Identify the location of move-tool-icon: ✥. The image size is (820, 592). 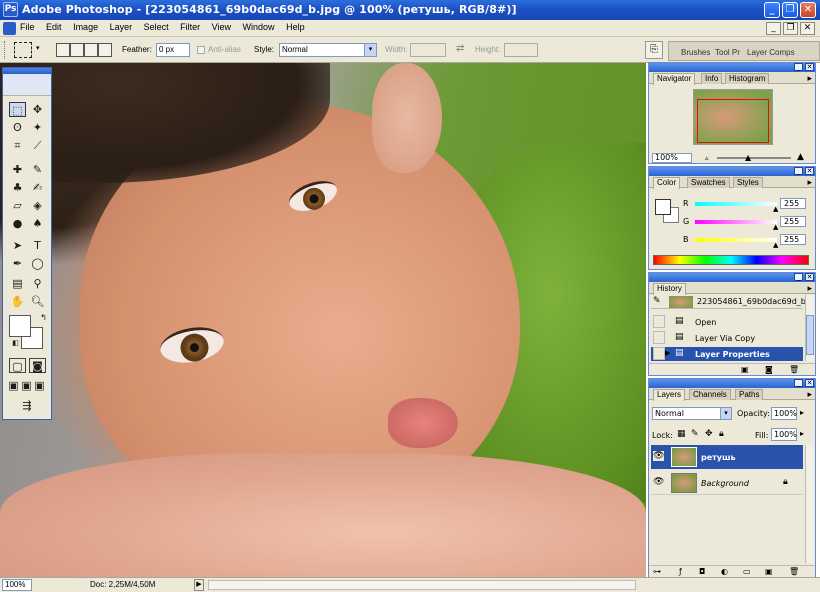
(37, 109).